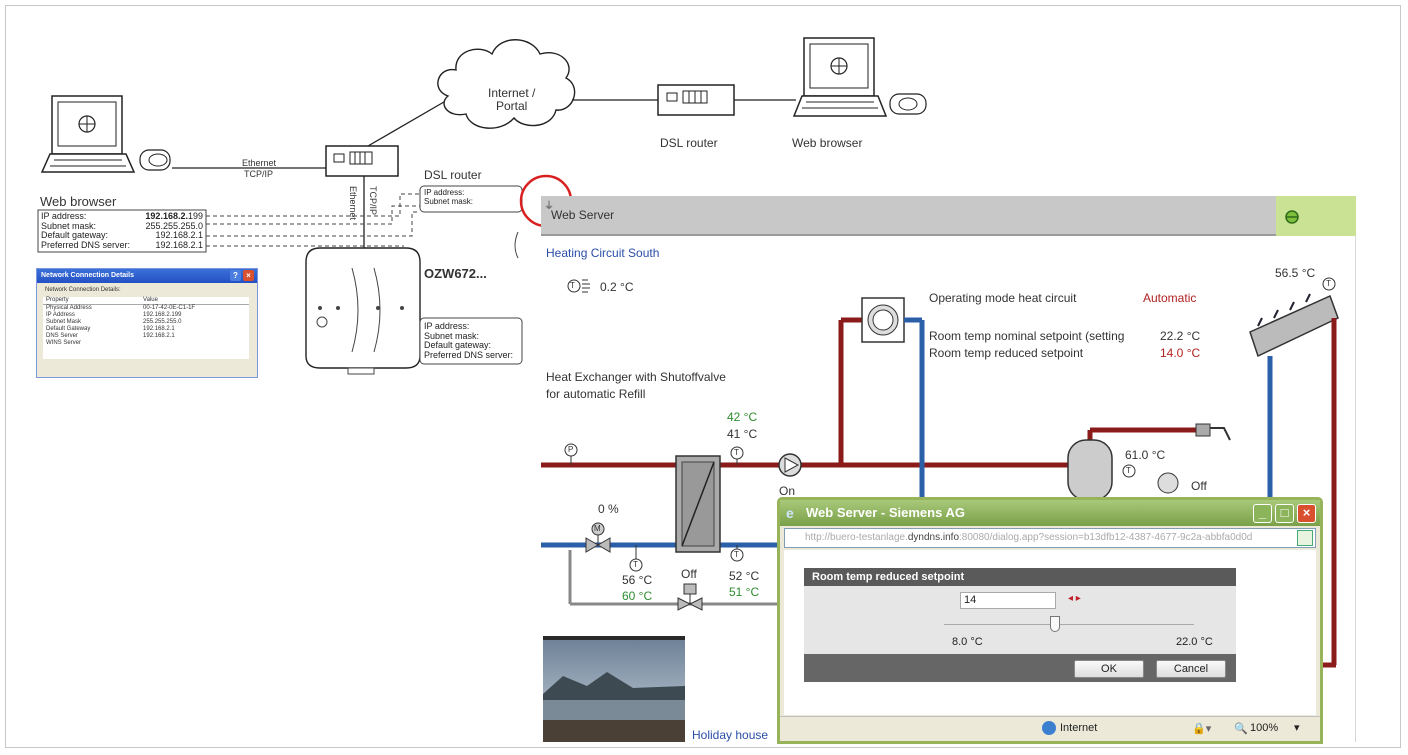  I want to click on photo-caption: Holiday house, so click(730, 735).